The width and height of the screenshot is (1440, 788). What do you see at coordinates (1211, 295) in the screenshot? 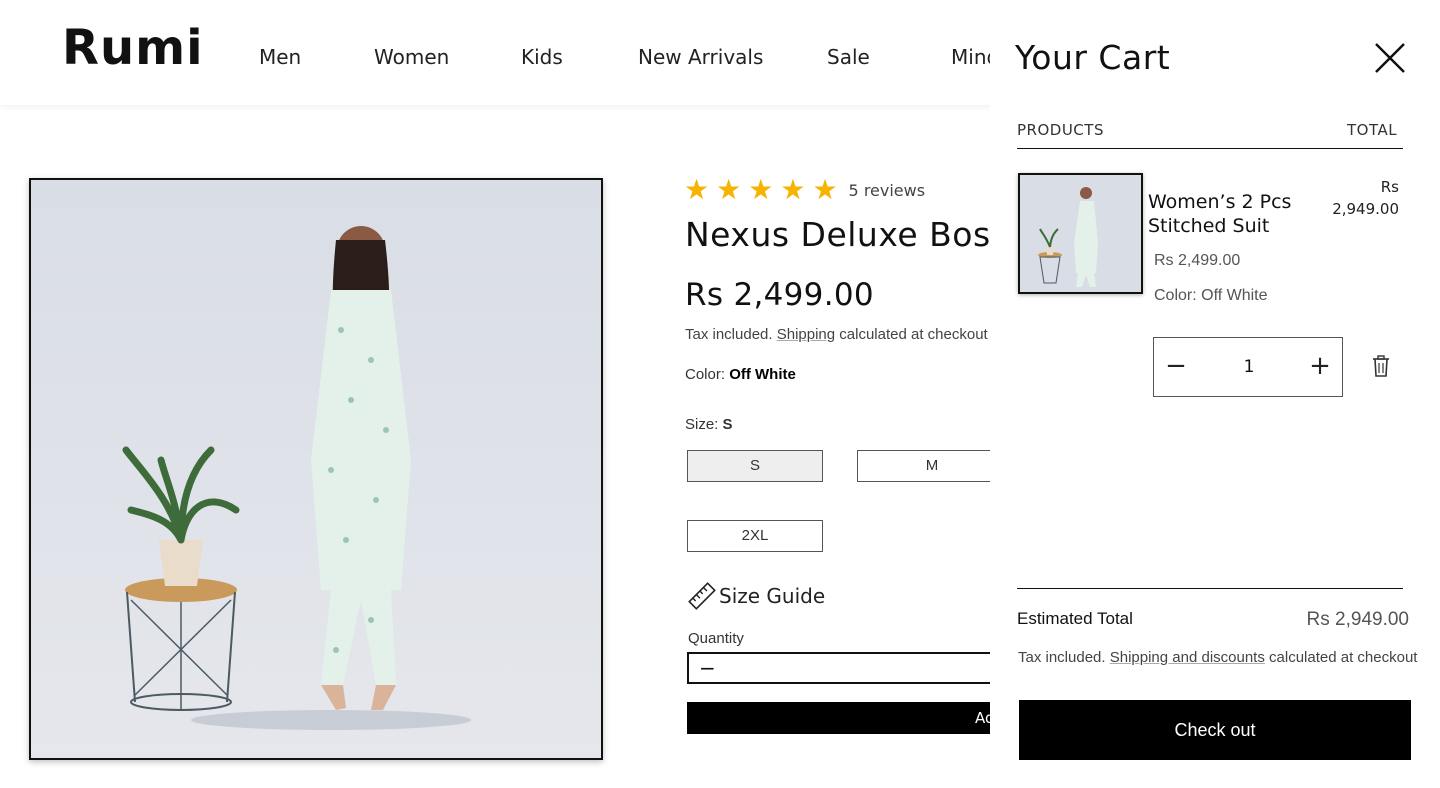
I see `cart-item-color: Color: Off White` at bounding box center [1211, 295].